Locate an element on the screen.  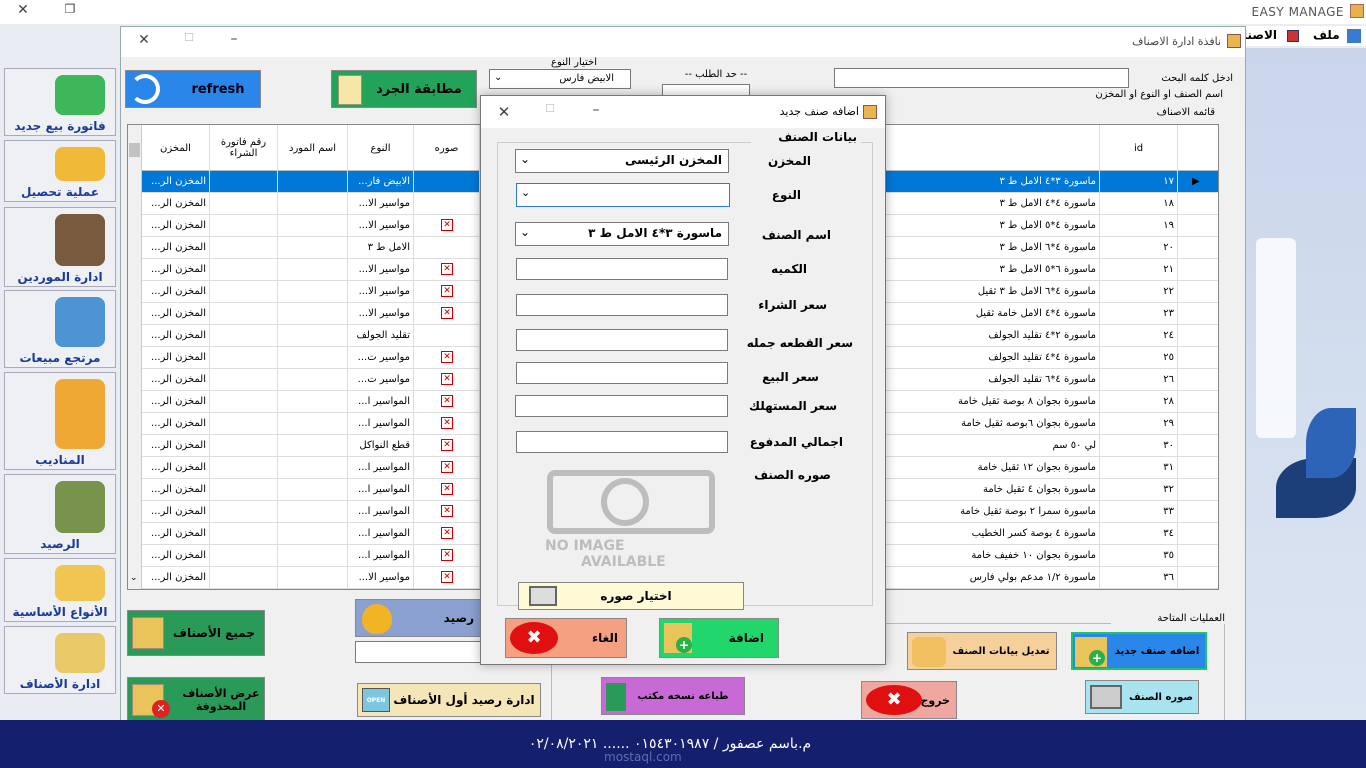
dialog-minimize-icon: – is located at coordinates (596, 110).